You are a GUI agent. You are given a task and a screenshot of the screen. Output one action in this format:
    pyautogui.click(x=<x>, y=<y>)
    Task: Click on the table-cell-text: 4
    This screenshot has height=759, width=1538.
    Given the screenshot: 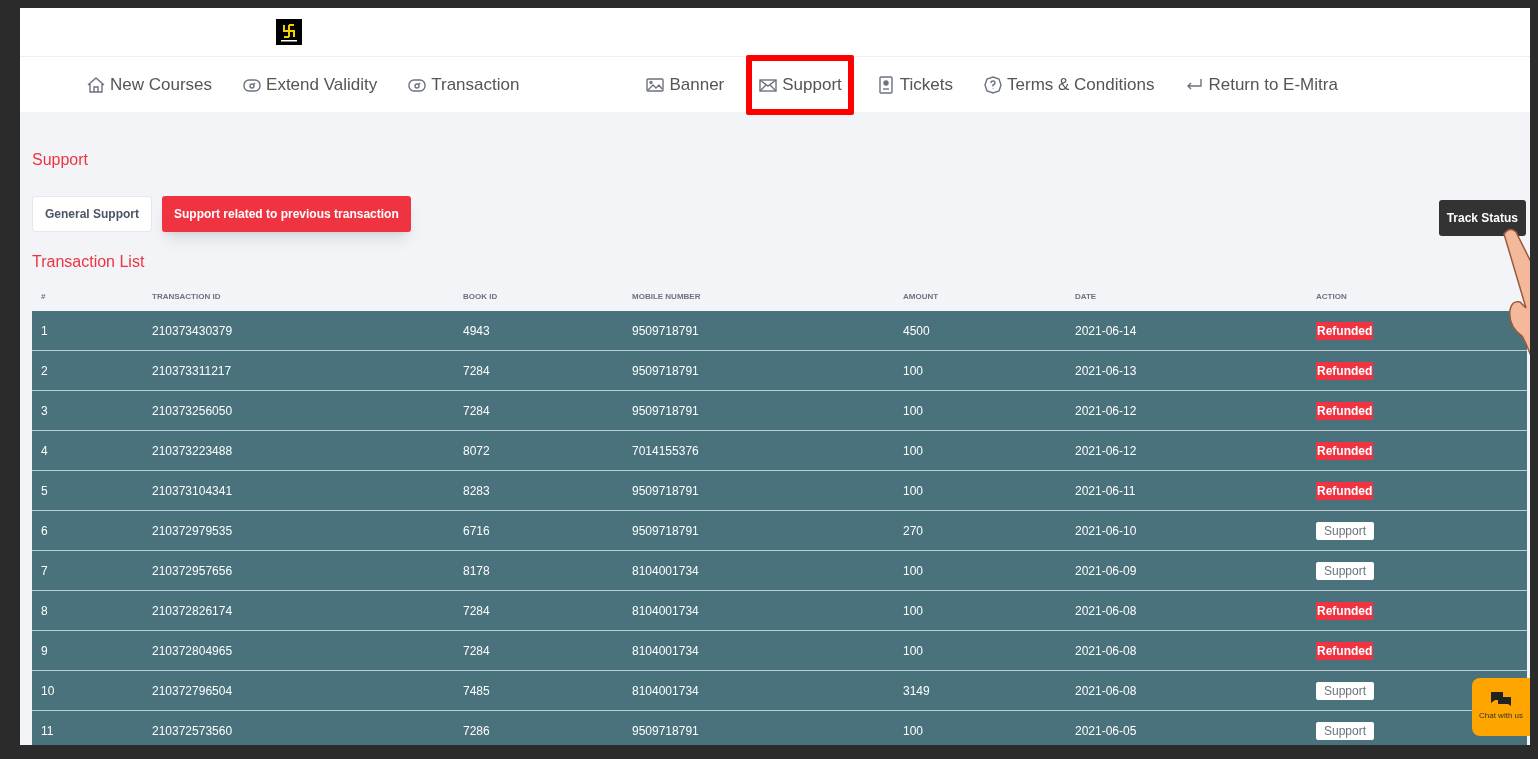 What is the action you would take?
    pyautogui.click(x=45, y=451)
    